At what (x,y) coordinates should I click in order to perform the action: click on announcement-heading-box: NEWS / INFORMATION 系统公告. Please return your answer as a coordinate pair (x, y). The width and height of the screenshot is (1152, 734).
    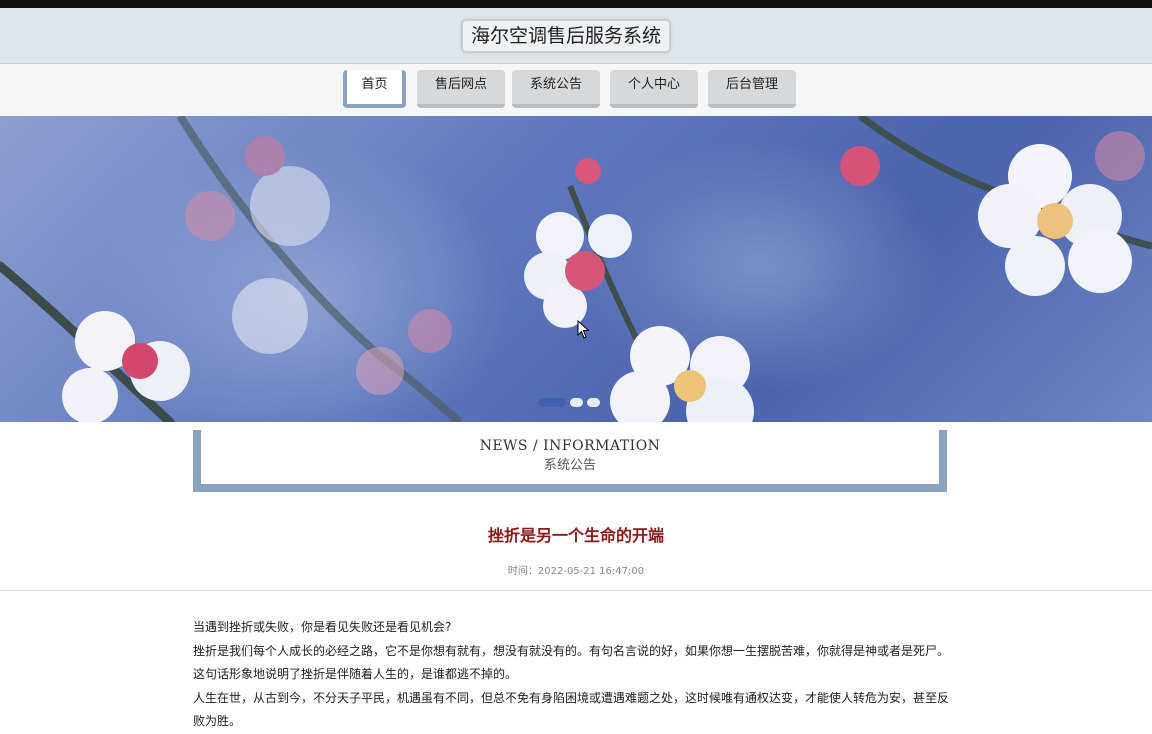
    Looking at the image, I should click on (570, 461).